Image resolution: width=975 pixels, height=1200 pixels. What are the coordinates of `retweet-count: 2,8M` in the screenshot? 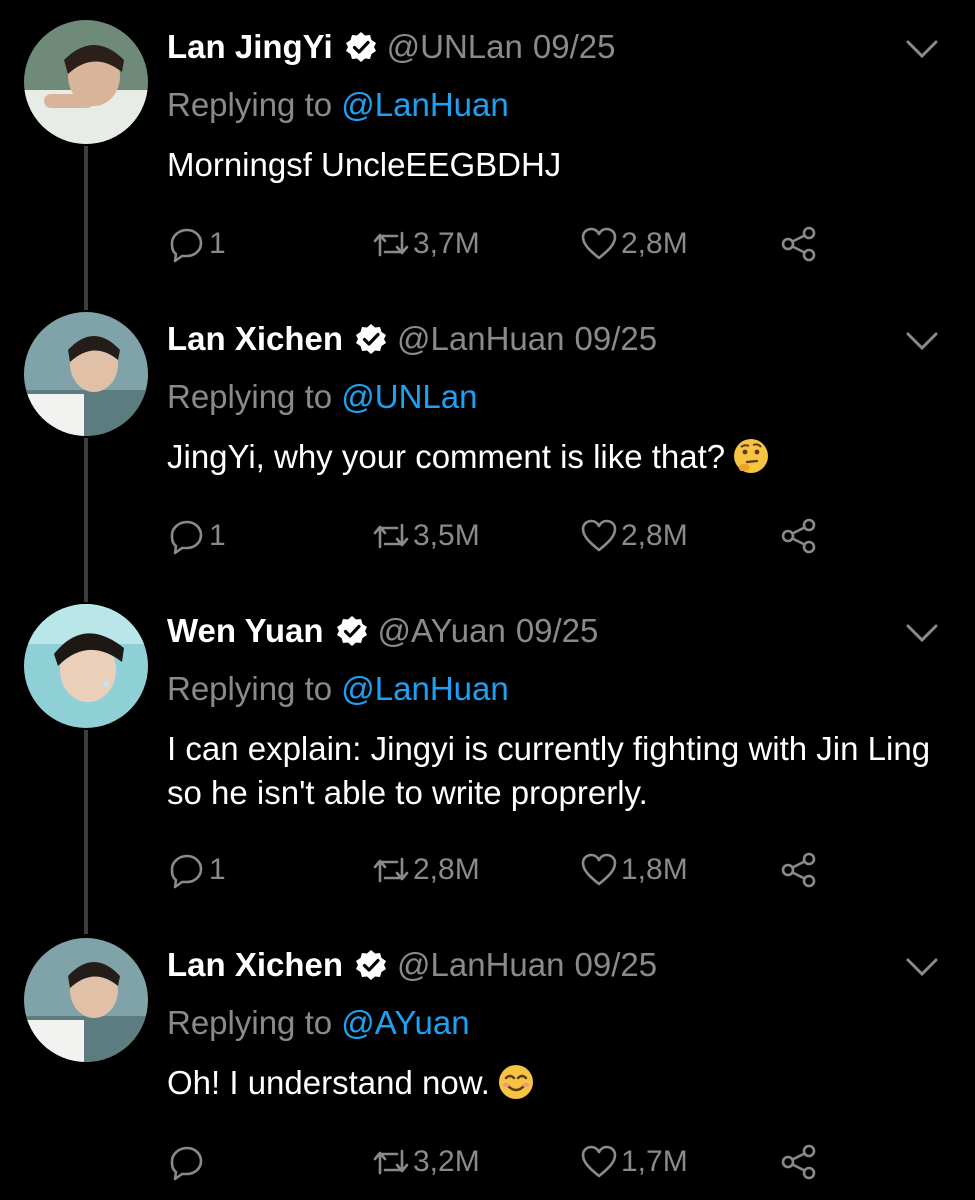 It's located at (446, 869).